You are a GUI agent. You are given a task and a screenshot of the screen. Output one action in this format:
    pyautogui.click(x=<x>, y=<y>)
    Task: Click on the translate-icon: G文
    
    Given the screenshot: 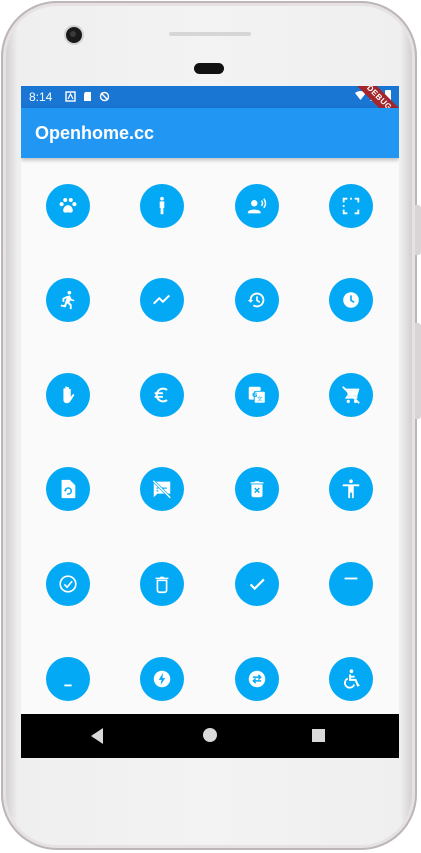 What is the action you would take?
    pyautogui.click(x=257, y=395)
    